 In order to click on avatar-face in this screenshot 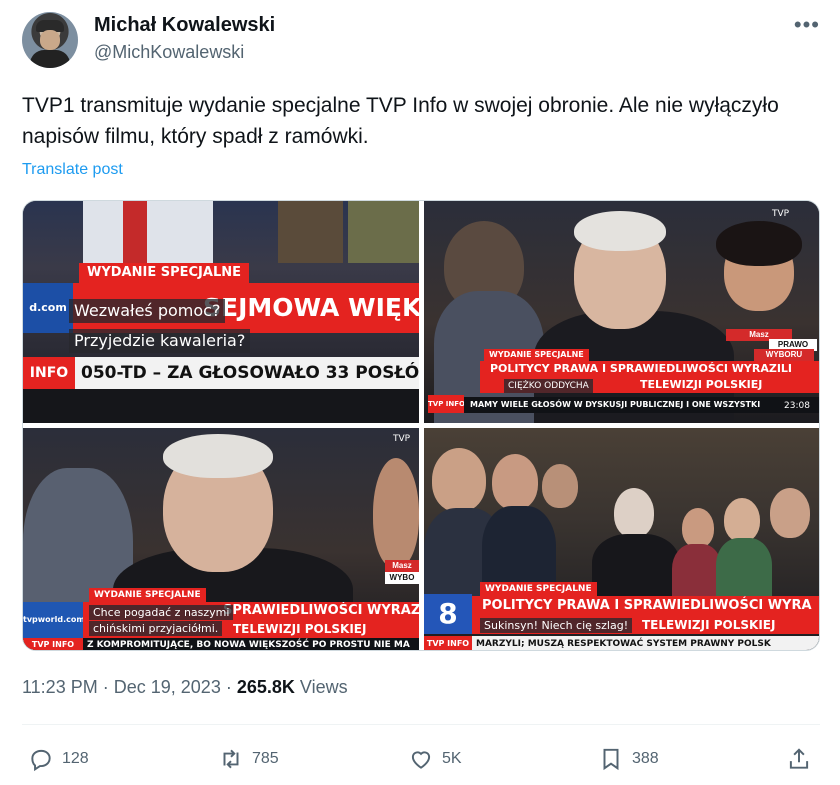, I will do `click(50, 40)`.